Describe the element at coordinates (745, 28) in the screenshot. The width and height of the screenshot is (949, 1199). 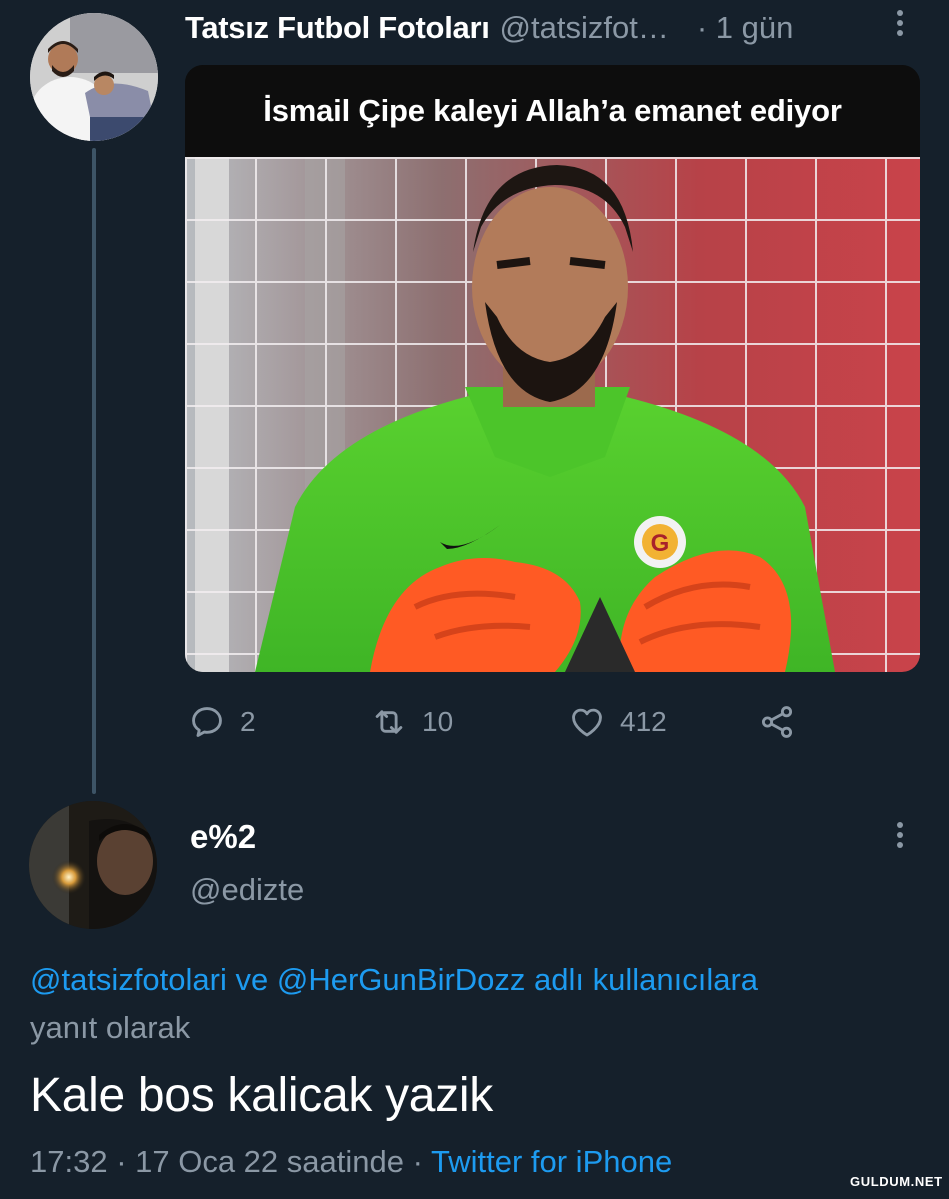
I see `tweet-time: · 1 gün` at that location.